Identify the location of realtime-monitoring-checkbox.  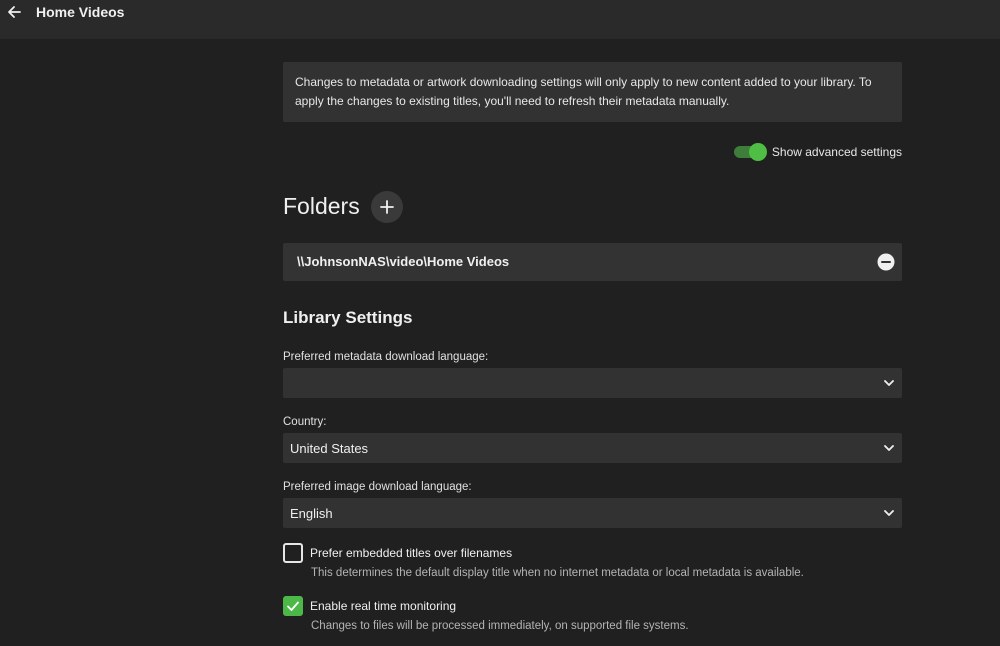
(293, 606).